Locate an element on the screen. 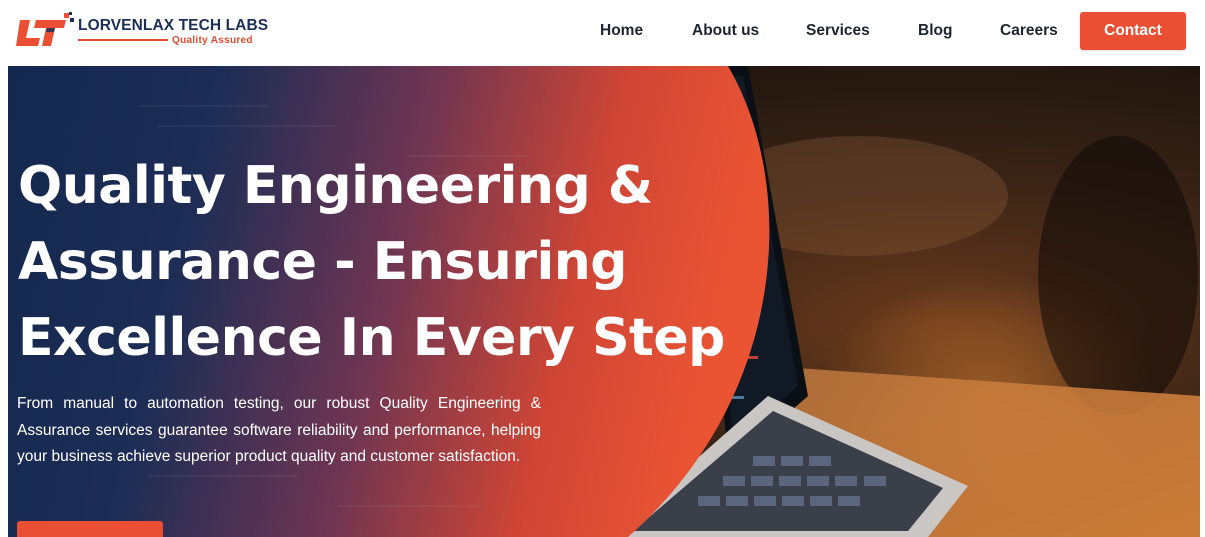 The height and width of the screenshot is (537, 1205). page-edge is located at coordinates (1202, 268).